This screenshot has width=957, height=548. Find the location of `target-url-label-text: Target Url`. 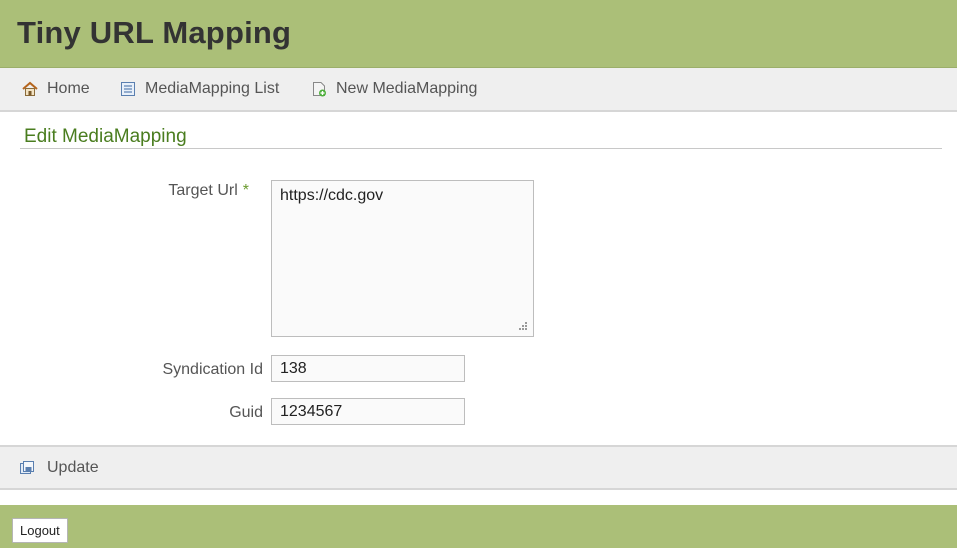

target-url-label-text: Target Url is located at coordinates (203, 190).